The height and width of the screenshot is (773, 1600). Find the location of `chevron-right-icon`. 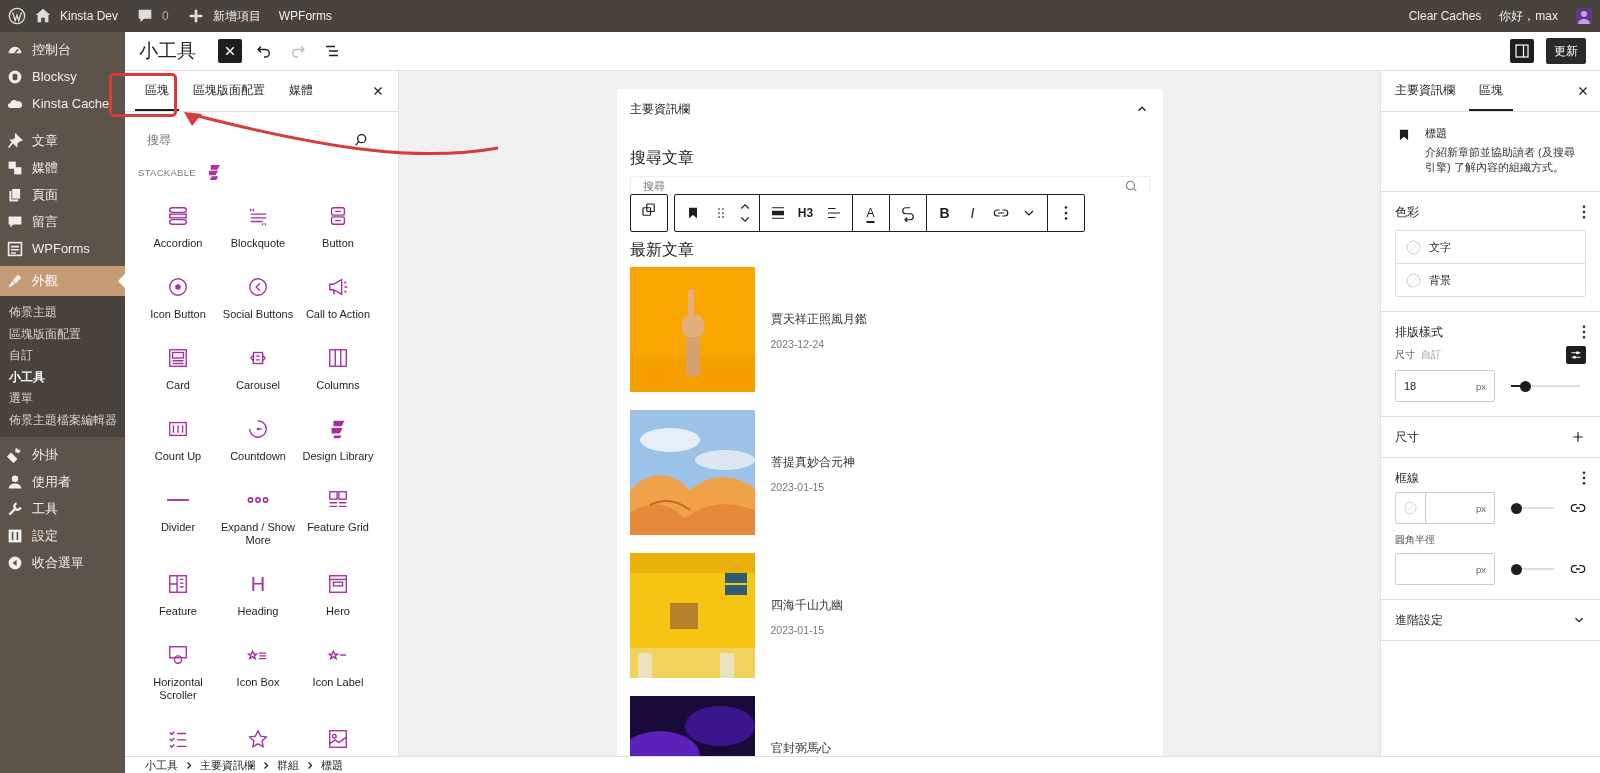

chevron-right-icon is located at coordinates (189, 765).